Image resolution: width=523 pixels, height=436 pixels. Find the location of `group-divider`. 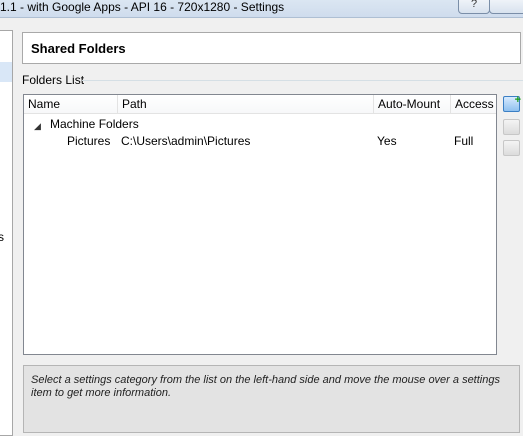

group-divider is located at coordinates (302, 80).